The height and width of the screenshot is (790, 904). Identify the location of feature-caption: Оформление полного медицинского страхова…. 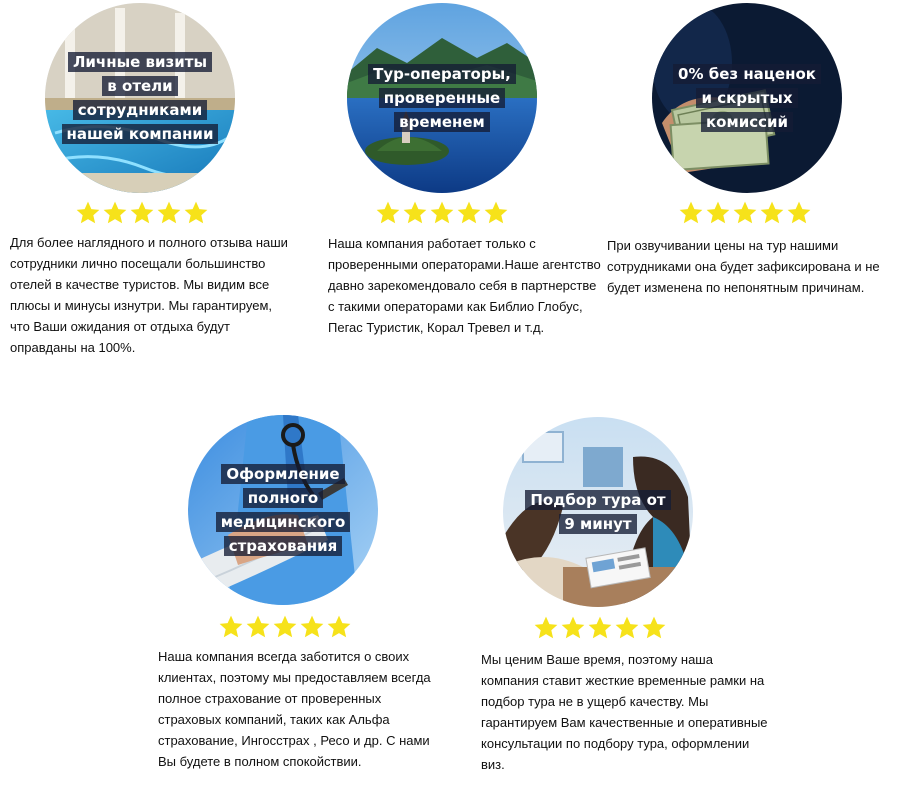
(283, 510).